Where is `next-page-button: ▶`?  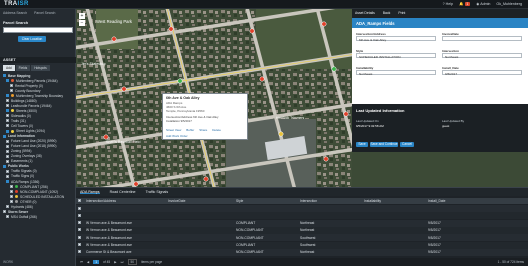
next-page-button: ▶ is located at coordinates (115, 262).